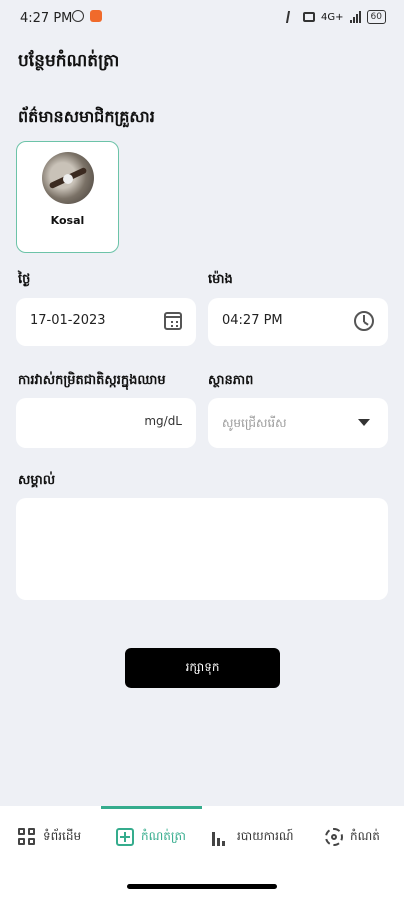 This screenshot has width=404, height=900. I want to click on avatar, so click(68, 178).